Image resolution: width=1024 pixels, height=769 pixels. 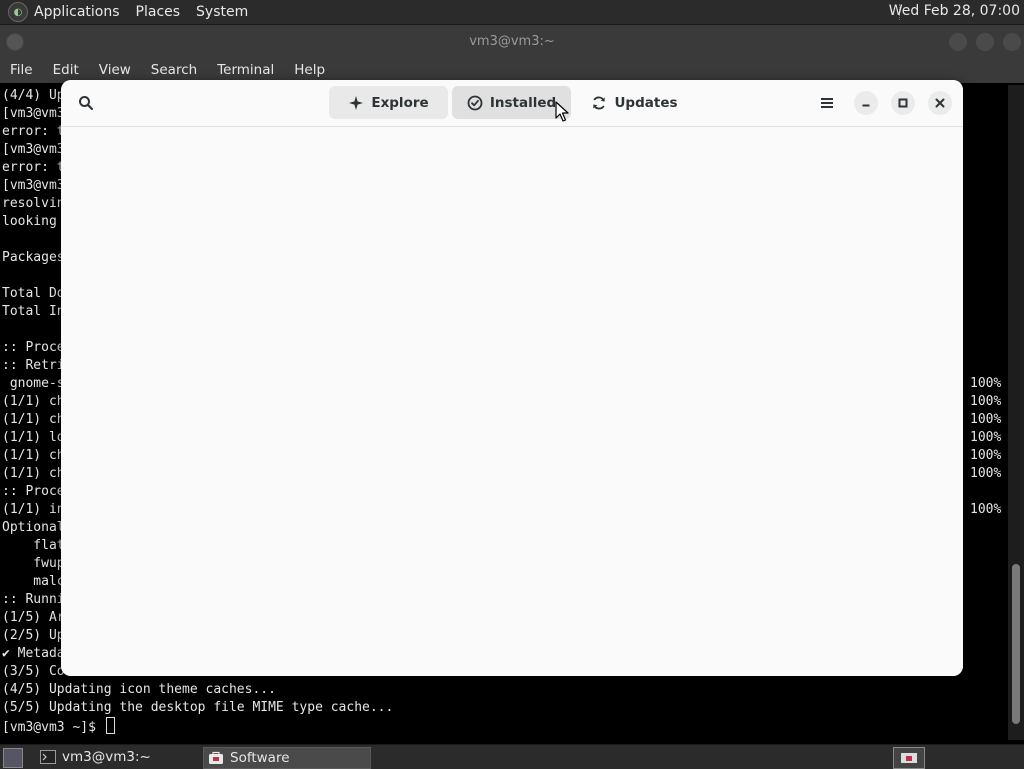 I want to click on close-icon, so click(x=940, y=103).